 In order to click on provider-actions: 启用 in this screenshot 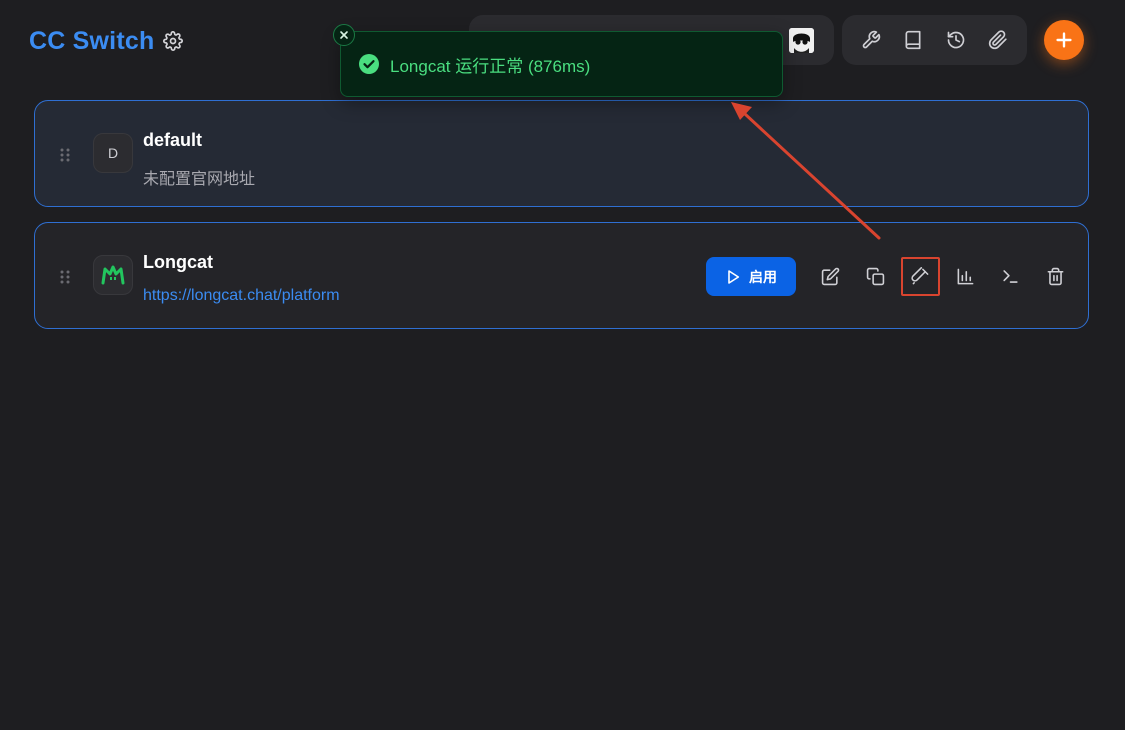, I will do `click(892, 276)`.